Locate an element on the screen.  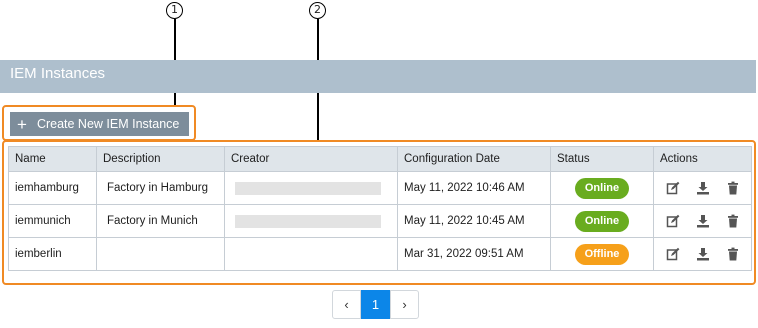
instance-description: Factory in Hamburg is located at coordinates (160, 188).